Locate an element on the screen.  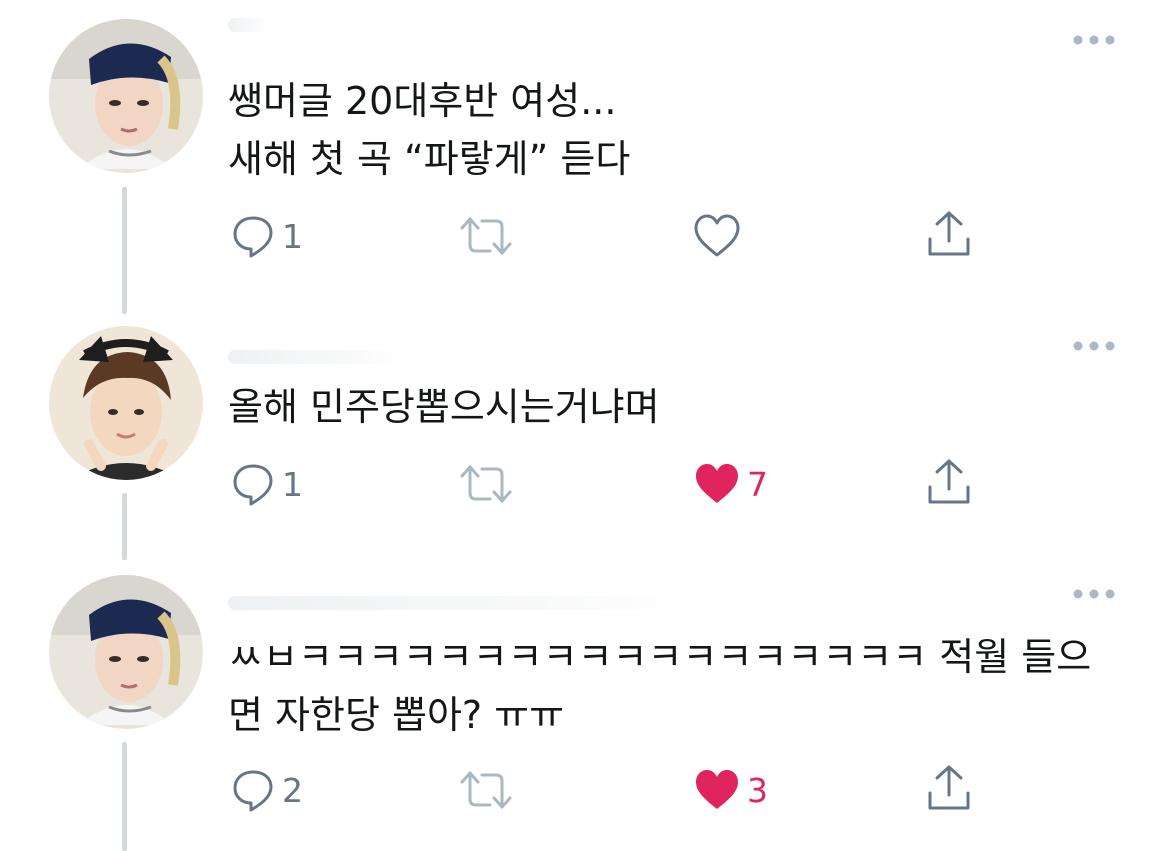
like-count: 3 is located at coordinates (757, 790).